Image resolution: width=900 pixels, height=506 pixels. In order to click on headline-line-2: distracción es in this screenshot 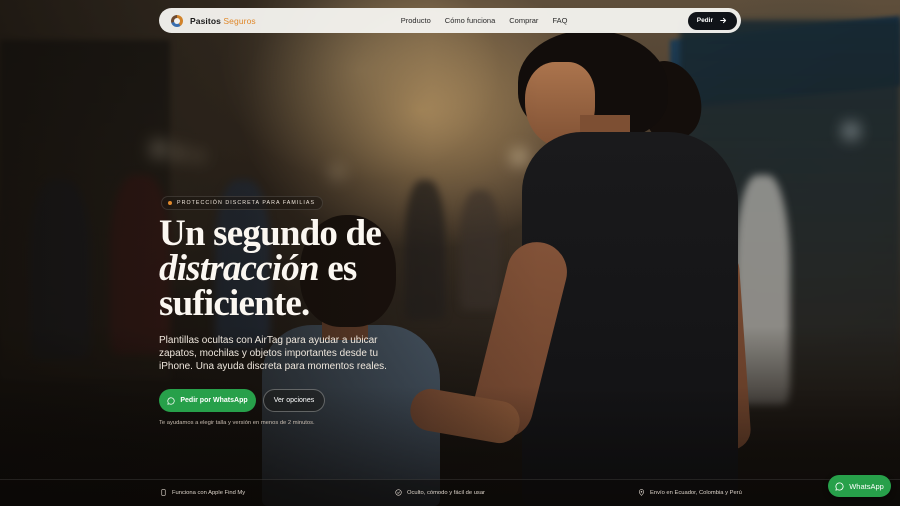, I will do `click(309, 268)`.